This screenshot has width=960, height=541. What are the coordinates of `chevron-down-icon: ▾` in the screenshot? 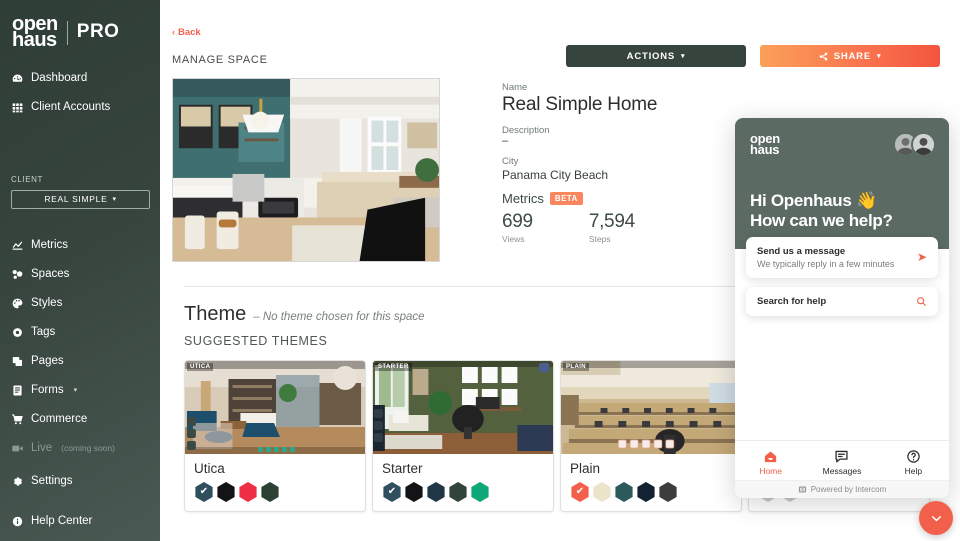 It's located at (75, 391).